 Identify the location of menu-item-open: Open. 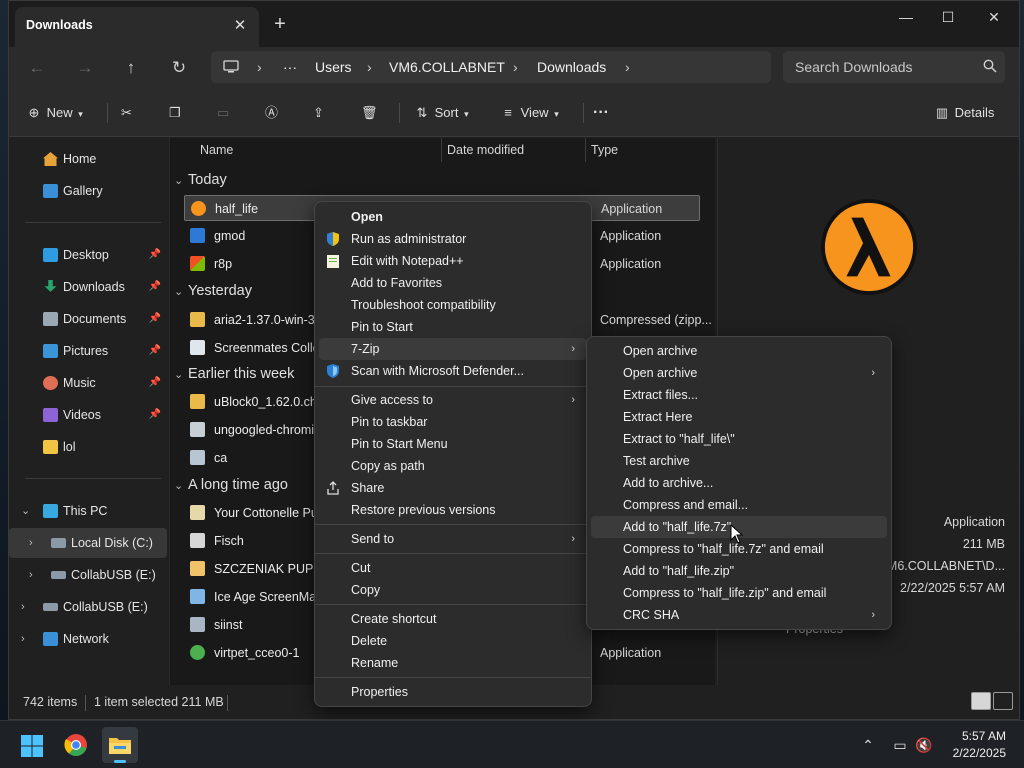
(453, 217).